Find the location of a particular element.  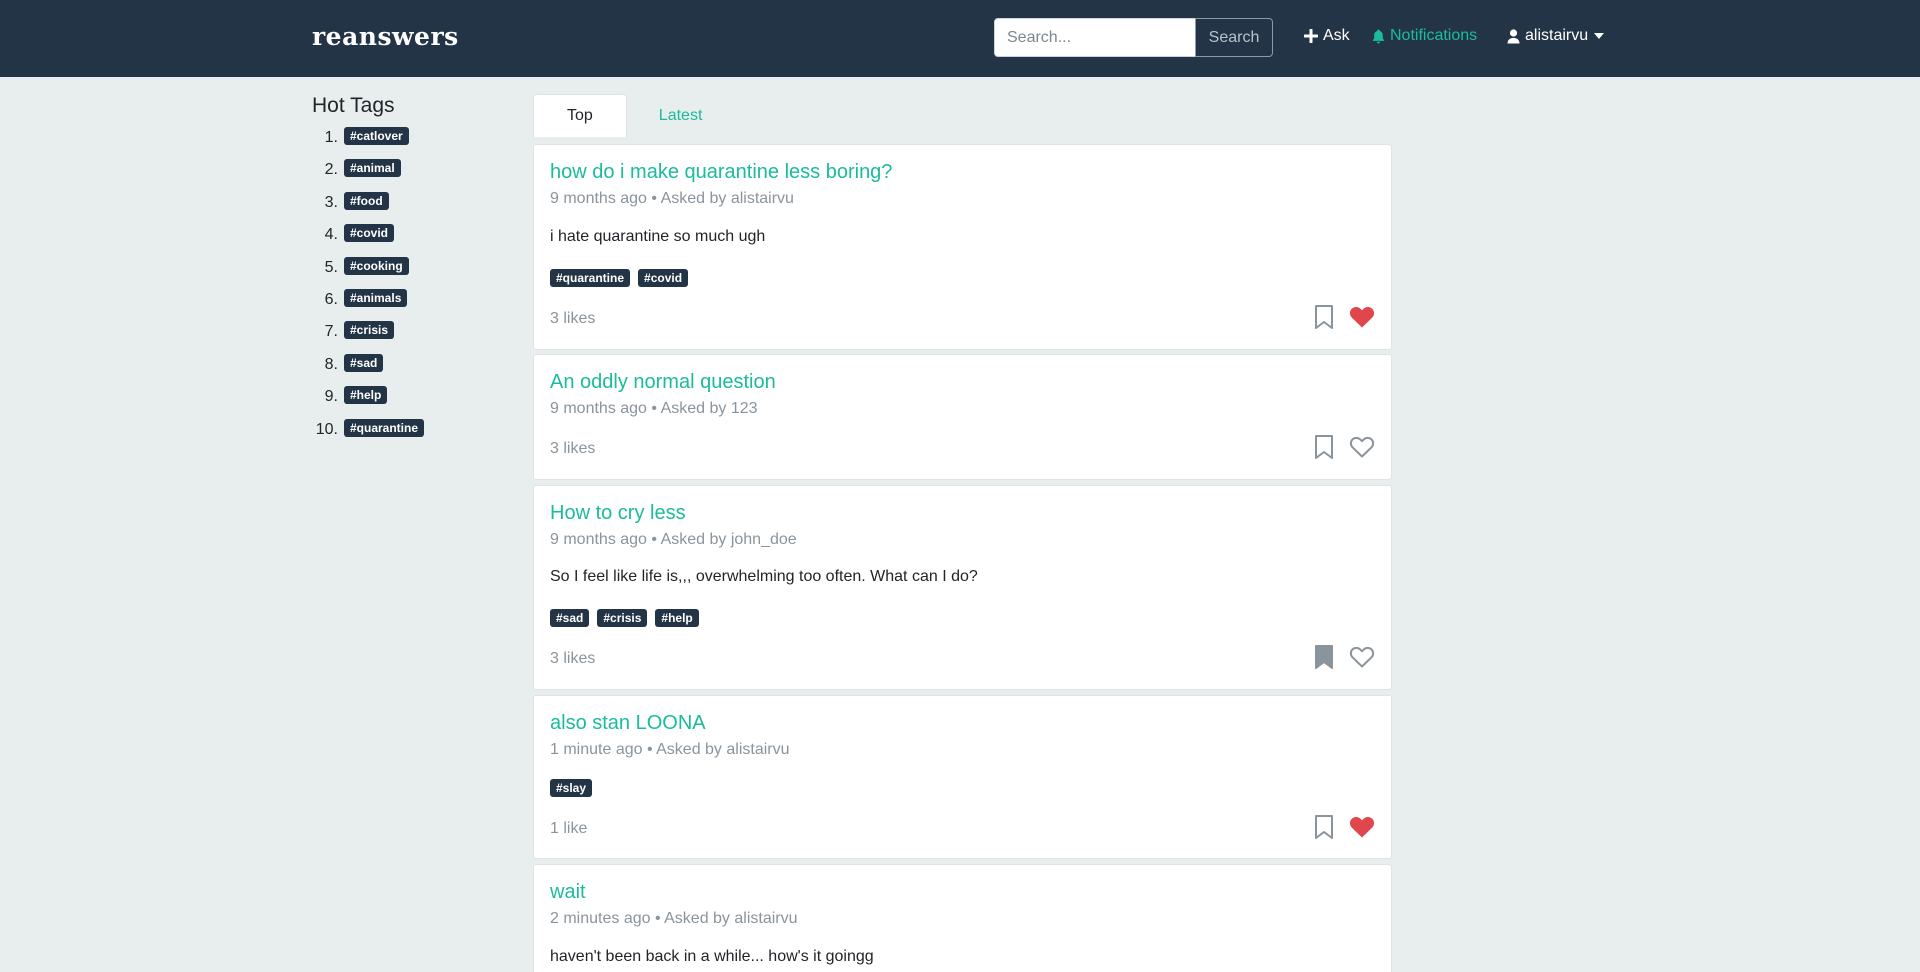

hot-tag-rank: 9. is located at coordinates (331, 397).